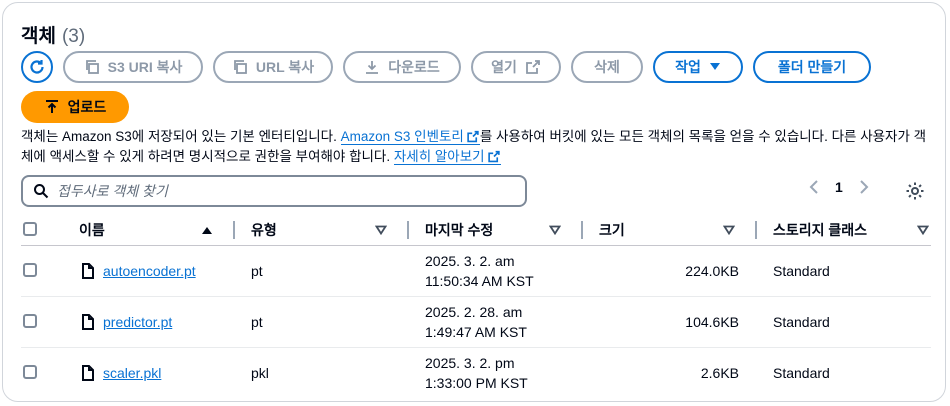 This screenshot has height=406, width=950. What do you see at coordinates (264, 230) in the screenshot?
I see `column-type-label: 유형` at bounding box center [264, 230].